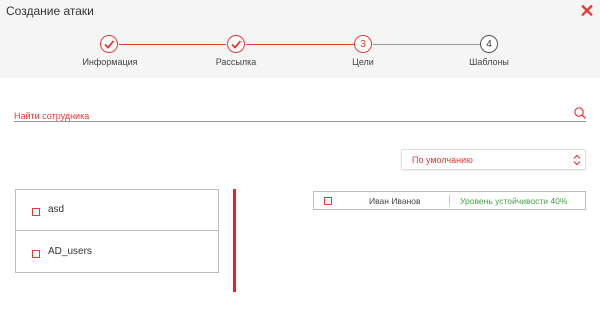 This screenshot has width=600, height=315. What do you see at coordinates (110, 62) in the screenshot?
I see `step-1-label: Информация` at bounding box center [110, 62].